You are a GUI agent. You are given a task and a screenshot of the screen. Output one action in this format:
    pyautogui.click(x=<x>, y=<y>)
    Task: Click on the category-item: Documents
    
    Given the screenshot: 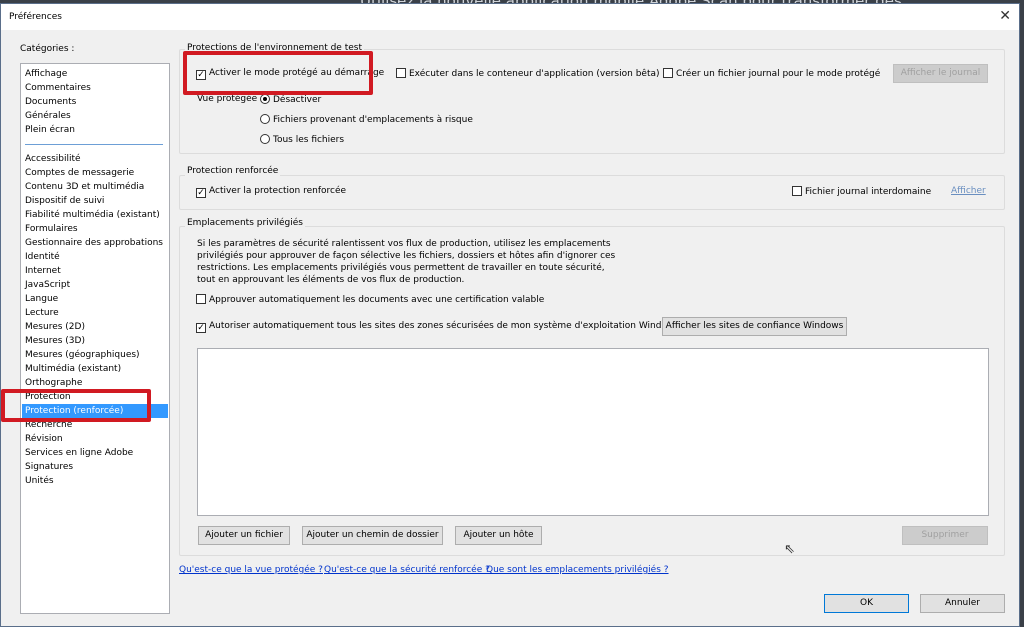 What is the action you would take?
    pyautogui.click(x=97, y=102)
    